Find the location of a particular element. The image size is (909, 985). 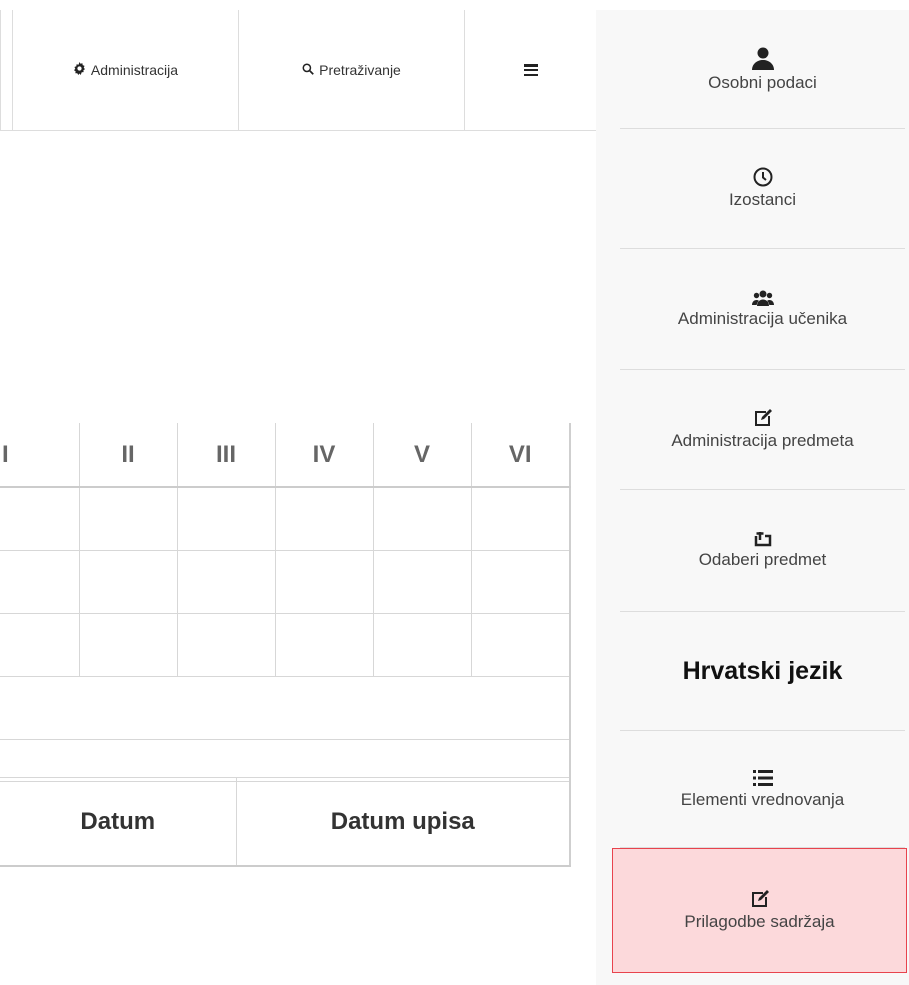

grade-column-header: IV is located at coordinates (324, 455).